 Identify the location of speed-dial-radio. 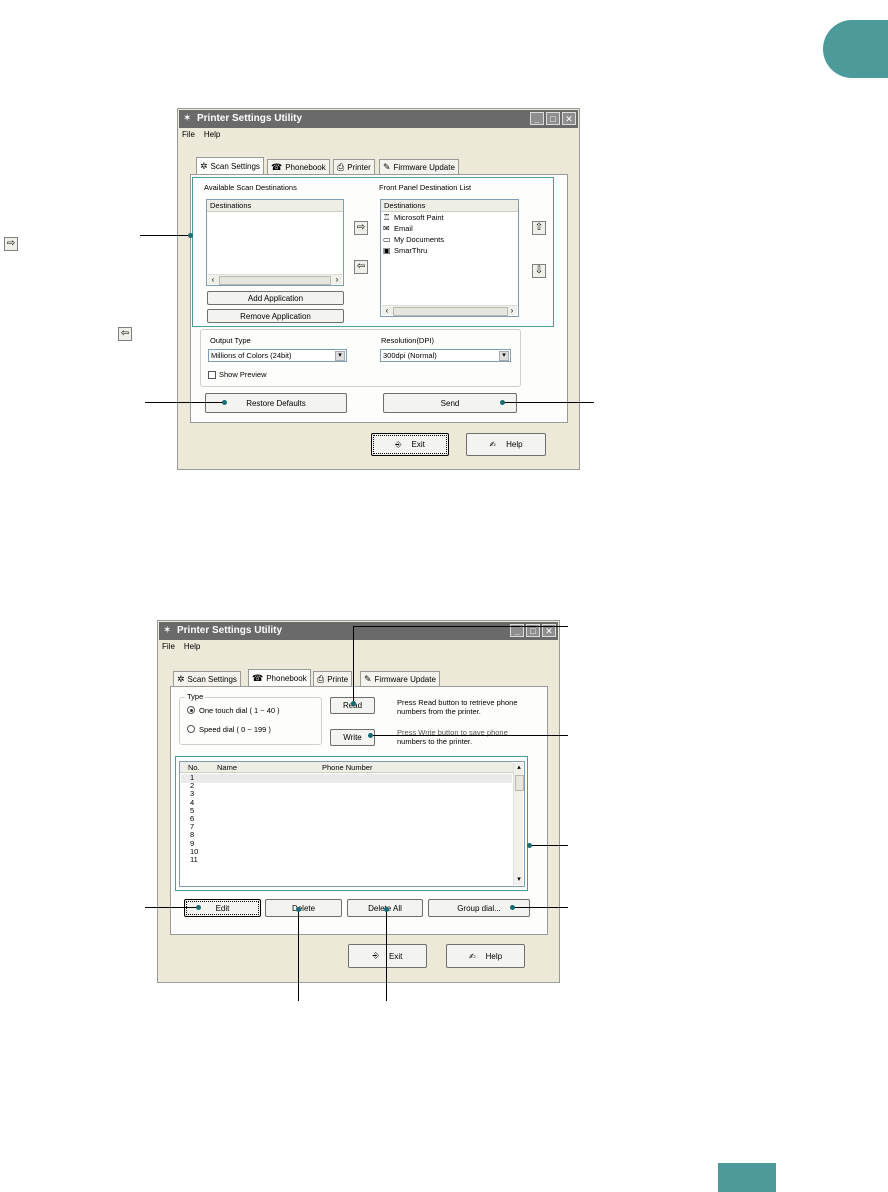
(191, 729).